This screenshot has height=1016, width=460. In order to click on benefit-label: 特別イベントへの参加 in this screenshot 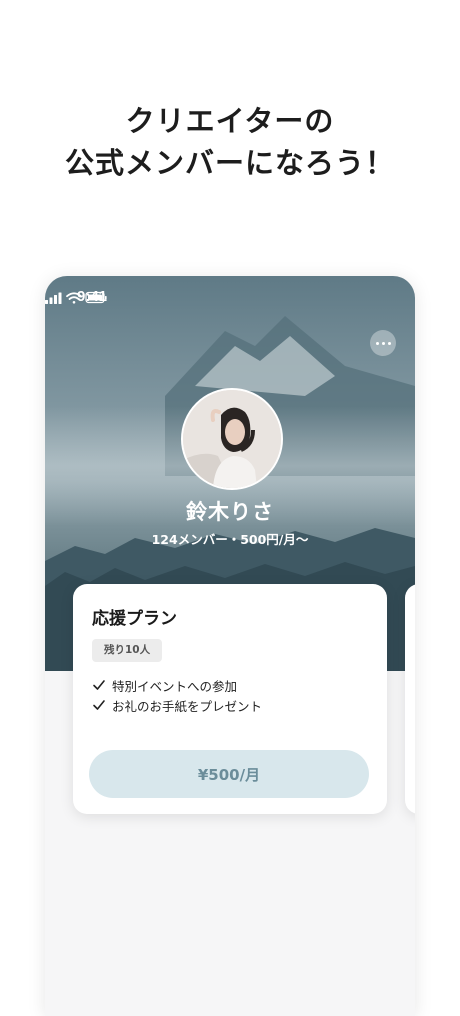, I will do `click(175, 686)`.